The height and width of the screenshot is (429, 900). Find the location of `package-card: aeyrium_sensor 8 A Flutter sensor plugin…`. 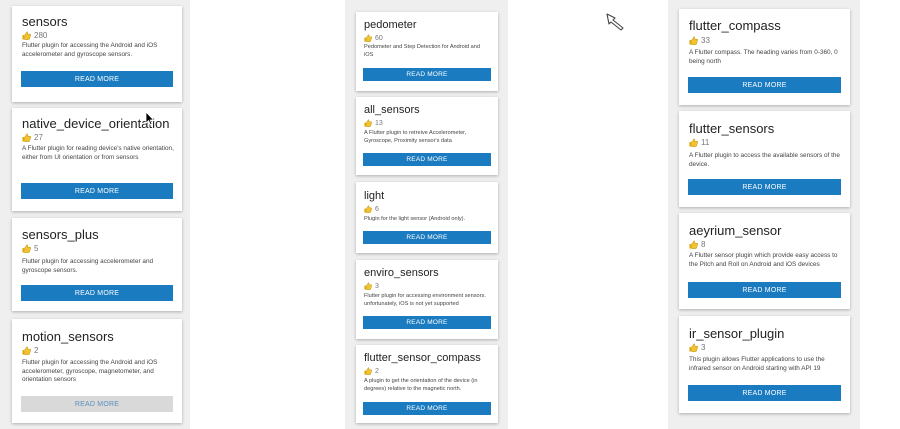

package-card: aeyrium_sensor 8 A Flutter sensor plugin… is located at coordinates (764, 261).